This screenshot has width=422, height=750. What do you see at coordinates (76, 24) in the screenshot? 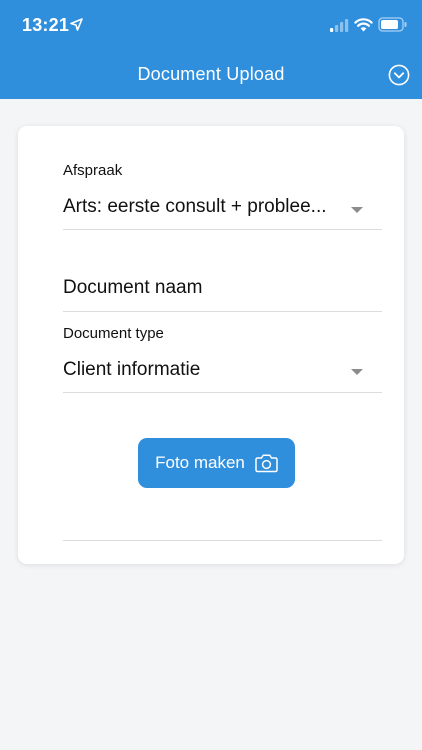
I see `location-arrow-icon` at bounding box center [76, 24].